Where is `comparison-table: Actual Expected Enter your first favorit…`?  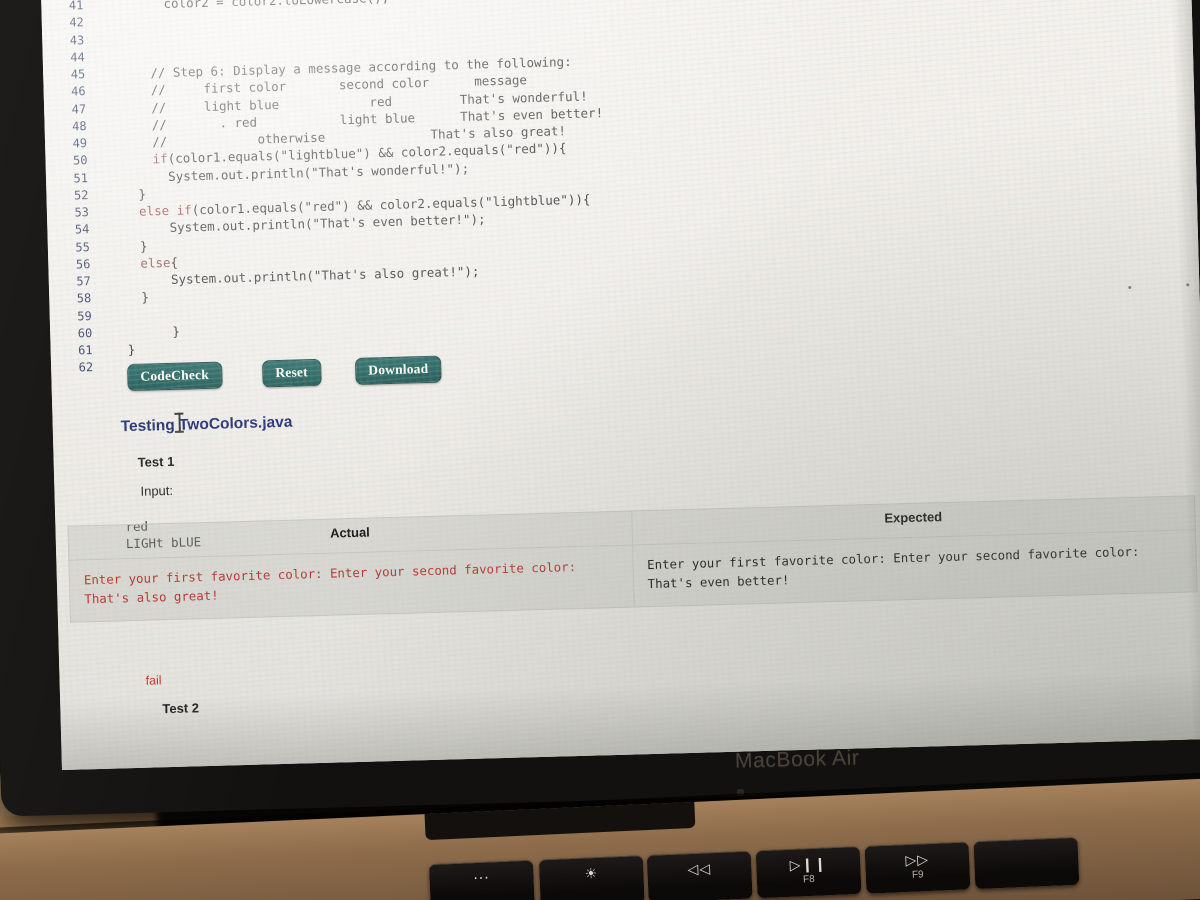 comparison-table: Actual Expected Enter your first favorit… is located at coordinates (632, 559).